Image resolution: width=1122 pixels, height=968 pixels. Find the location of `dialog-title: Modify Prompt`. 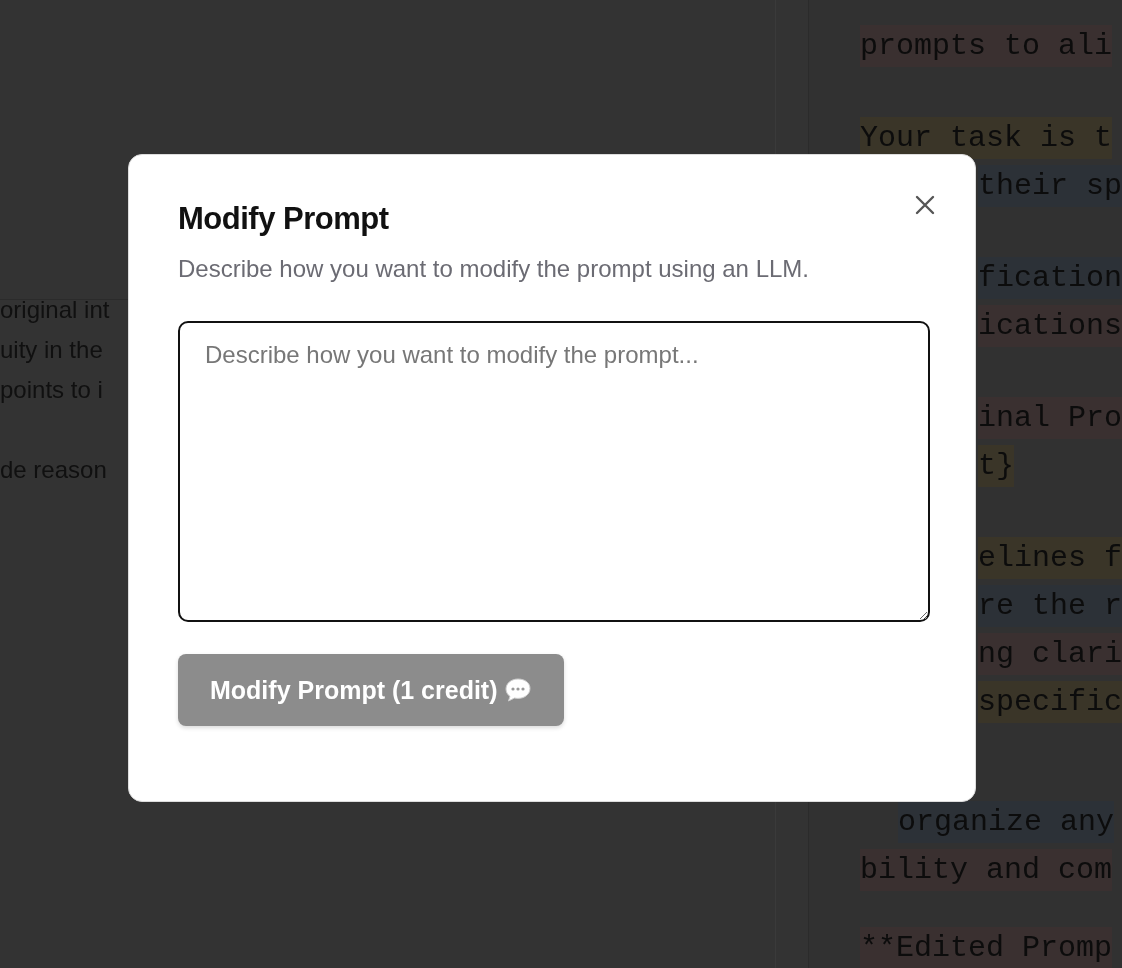

dialog-title: Modify Prompt is located at coordinates (284, 219).